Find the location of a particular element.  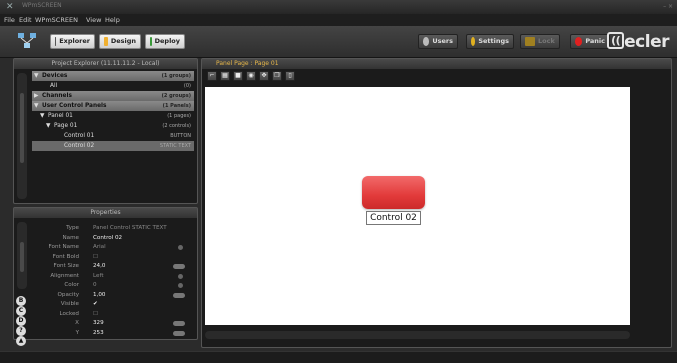

menu-file: File is located at coordinates (9, 20).